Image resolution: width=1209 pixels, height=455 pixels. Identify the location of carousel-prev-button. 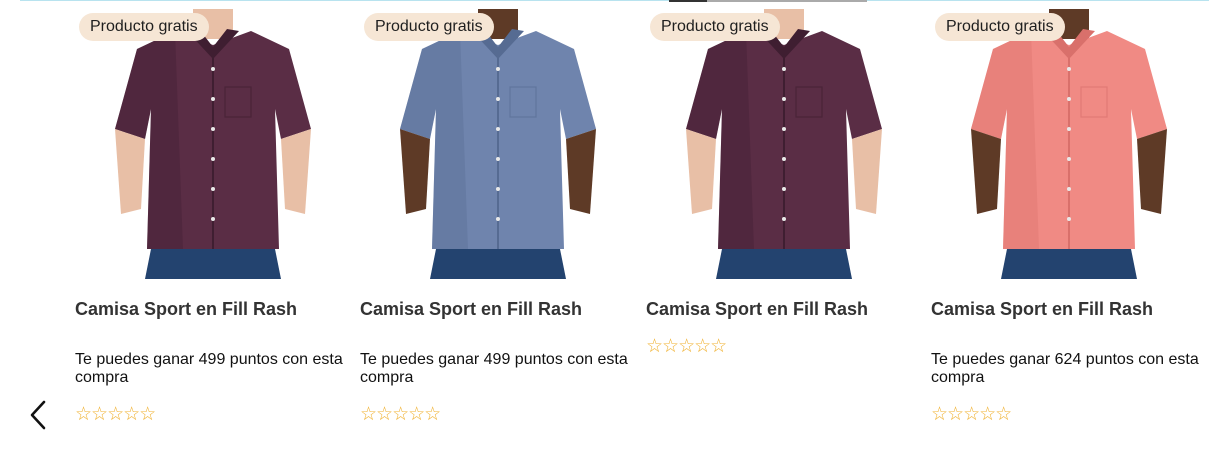
(40, 415).